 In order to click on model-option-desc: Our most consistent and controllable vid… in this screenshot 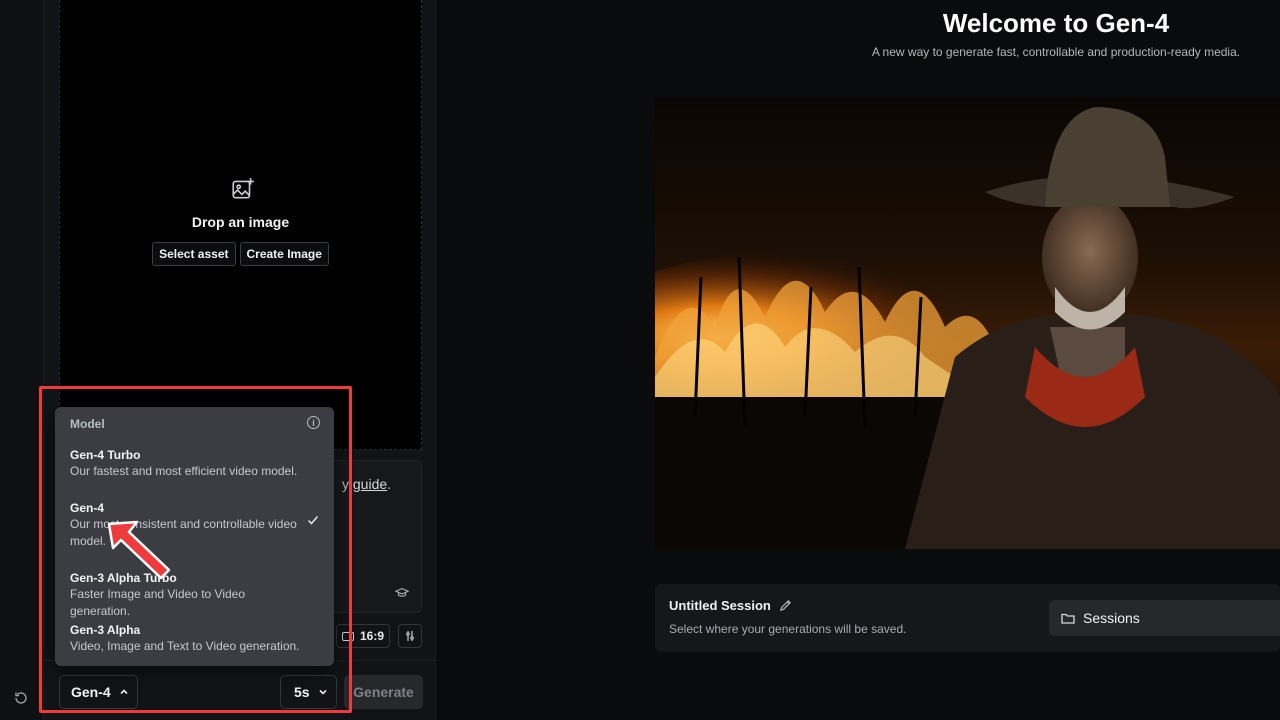, I will do `click(183, 532)`.